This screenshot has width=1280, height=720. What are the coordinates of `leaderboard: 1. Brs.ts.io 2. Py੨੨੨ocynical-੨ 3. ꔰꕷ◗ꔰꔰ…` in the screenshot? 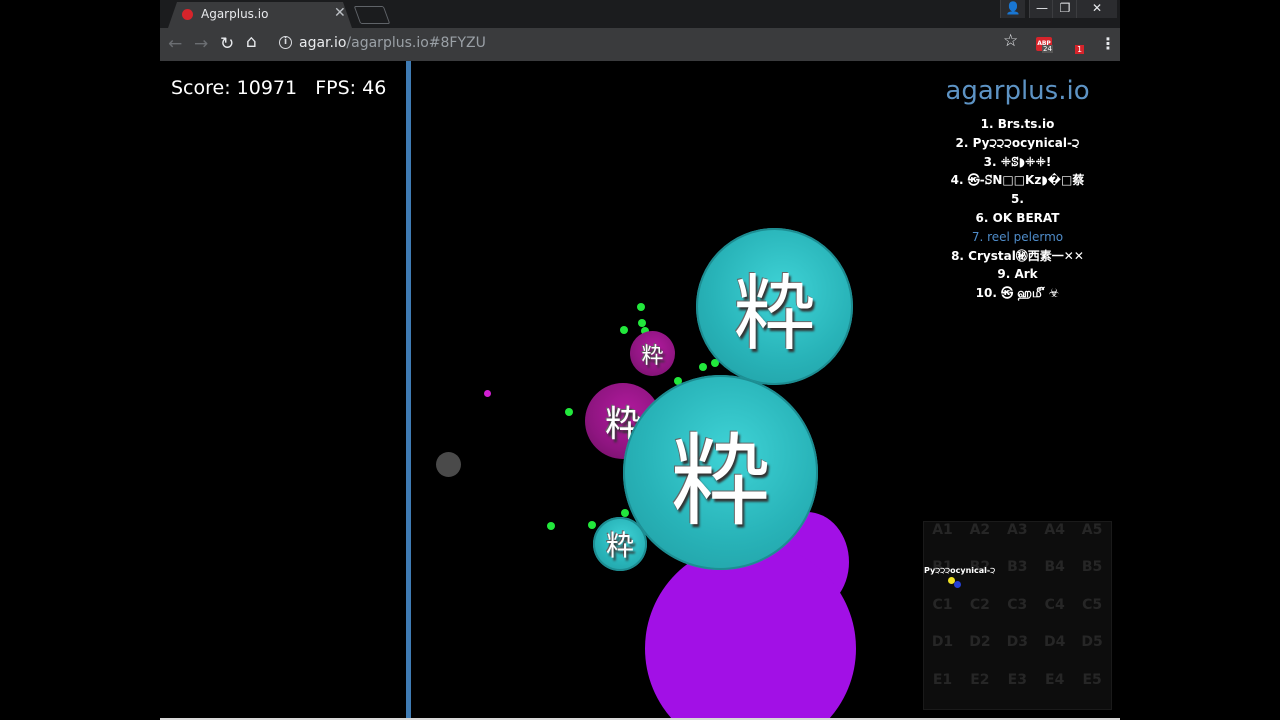 It's located at (1017, 209).